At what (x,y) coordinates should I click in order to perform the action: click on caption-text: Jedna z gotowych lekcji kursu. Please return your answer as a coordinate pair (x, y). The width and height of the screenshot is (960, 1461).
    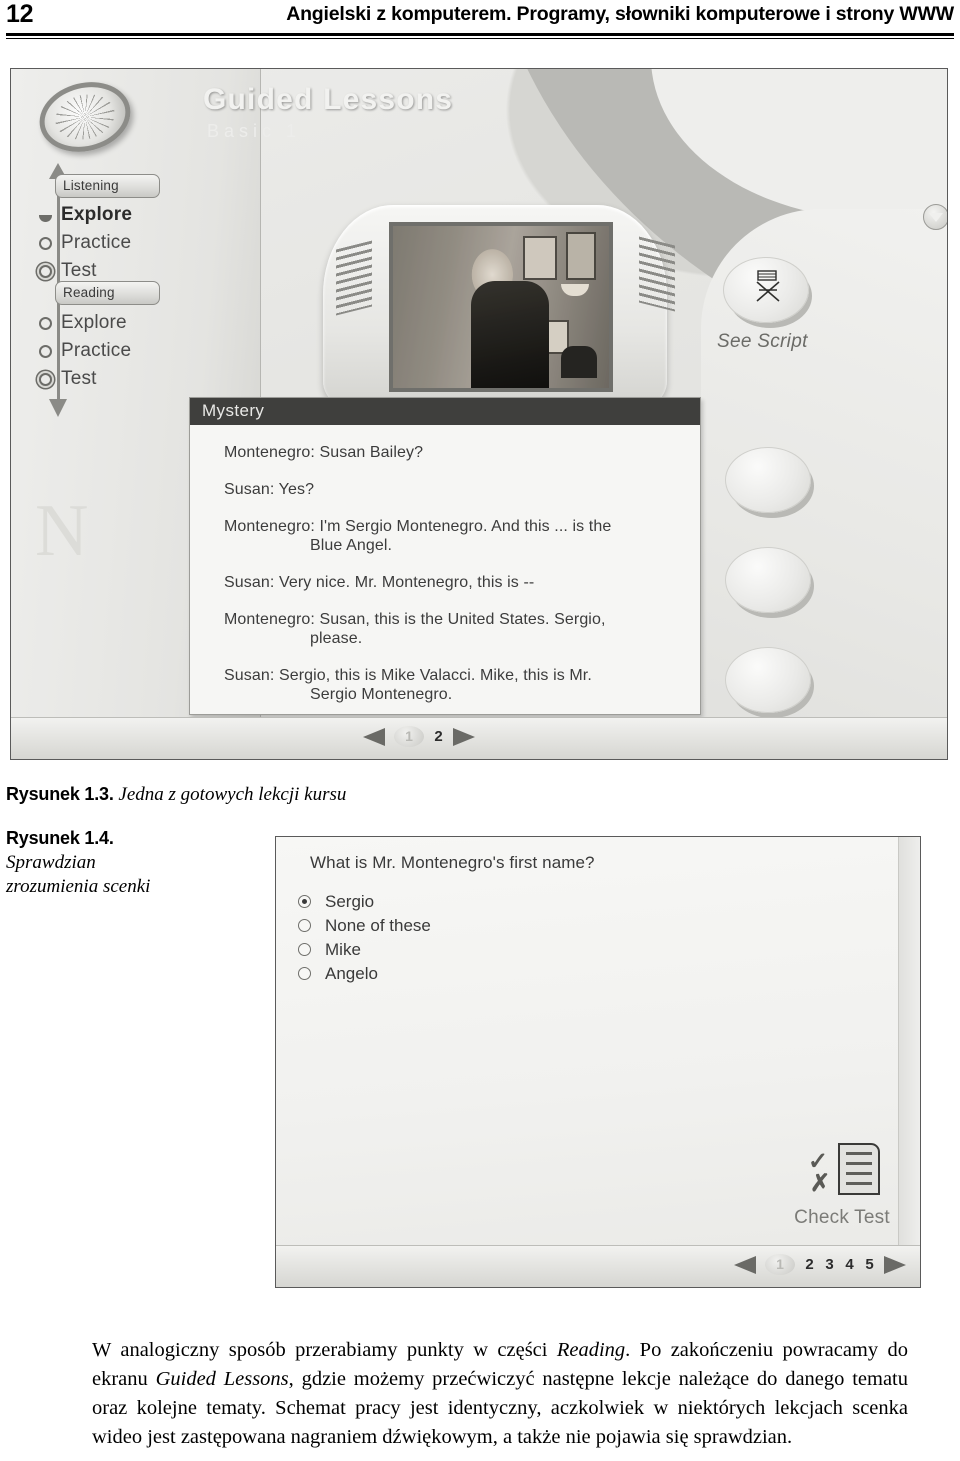
    Looking at the image, I should click on (232, 794).